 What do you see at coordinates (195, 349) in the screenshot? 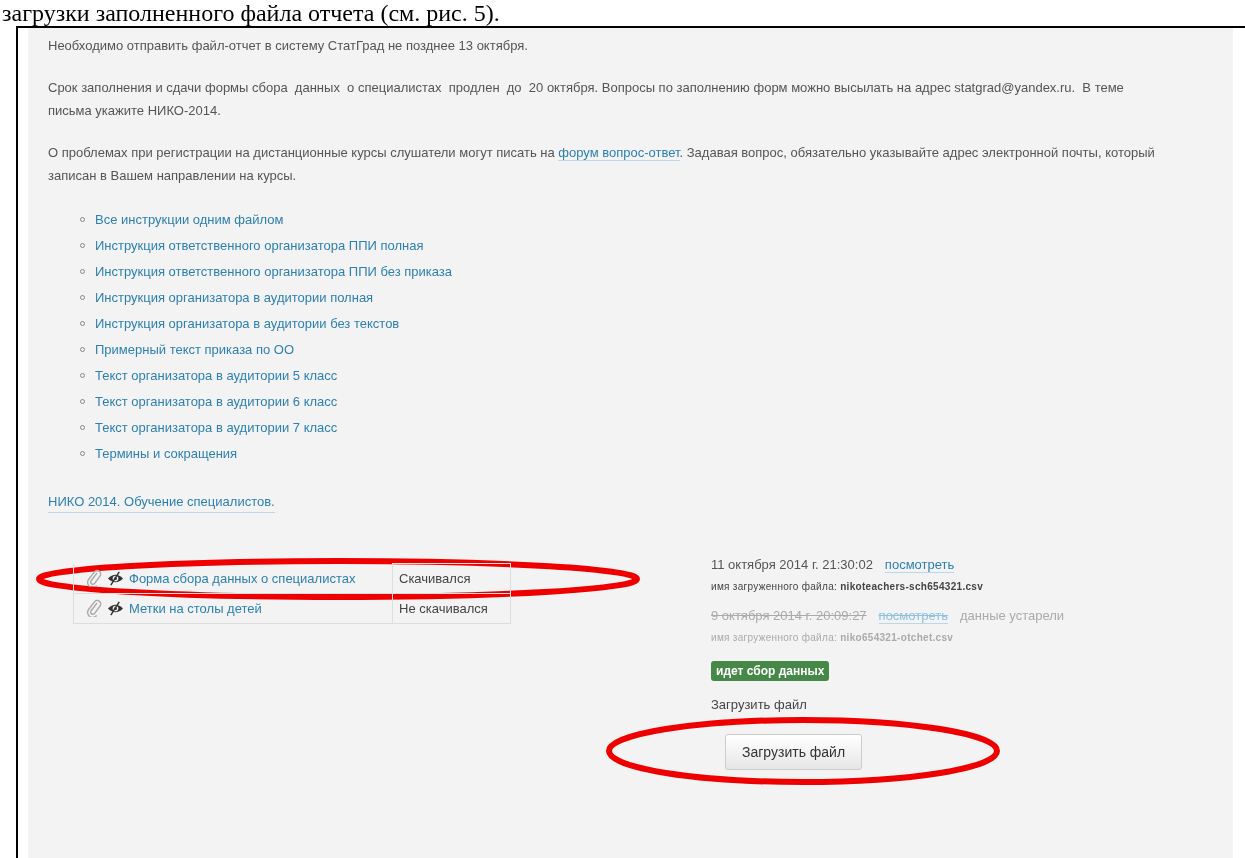
I see `document-link: Примерный текст приказа по ОО` at bounding box center [195, 349].